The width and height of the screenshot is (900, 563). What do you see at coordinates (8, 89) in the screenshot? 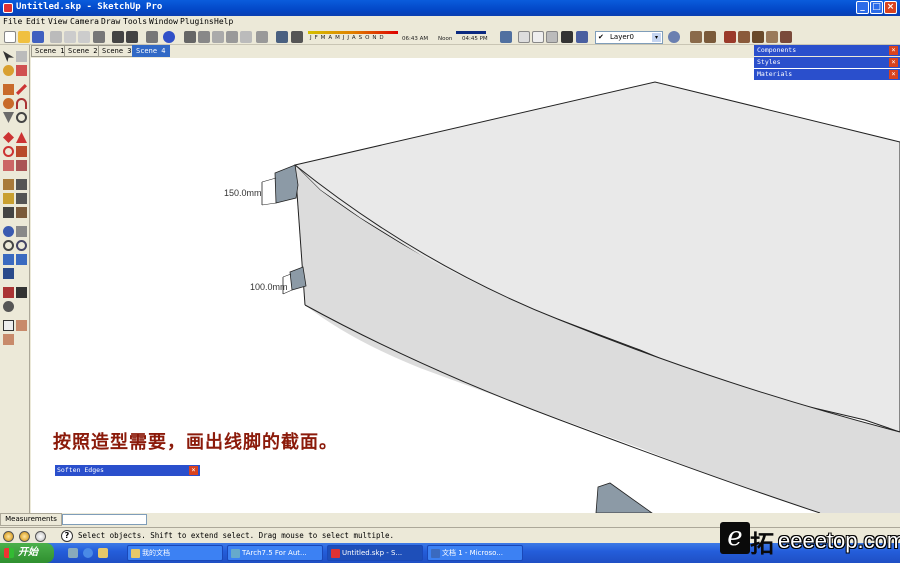
I see `rectangle-tool-icon` at bounding box center [8, 89].